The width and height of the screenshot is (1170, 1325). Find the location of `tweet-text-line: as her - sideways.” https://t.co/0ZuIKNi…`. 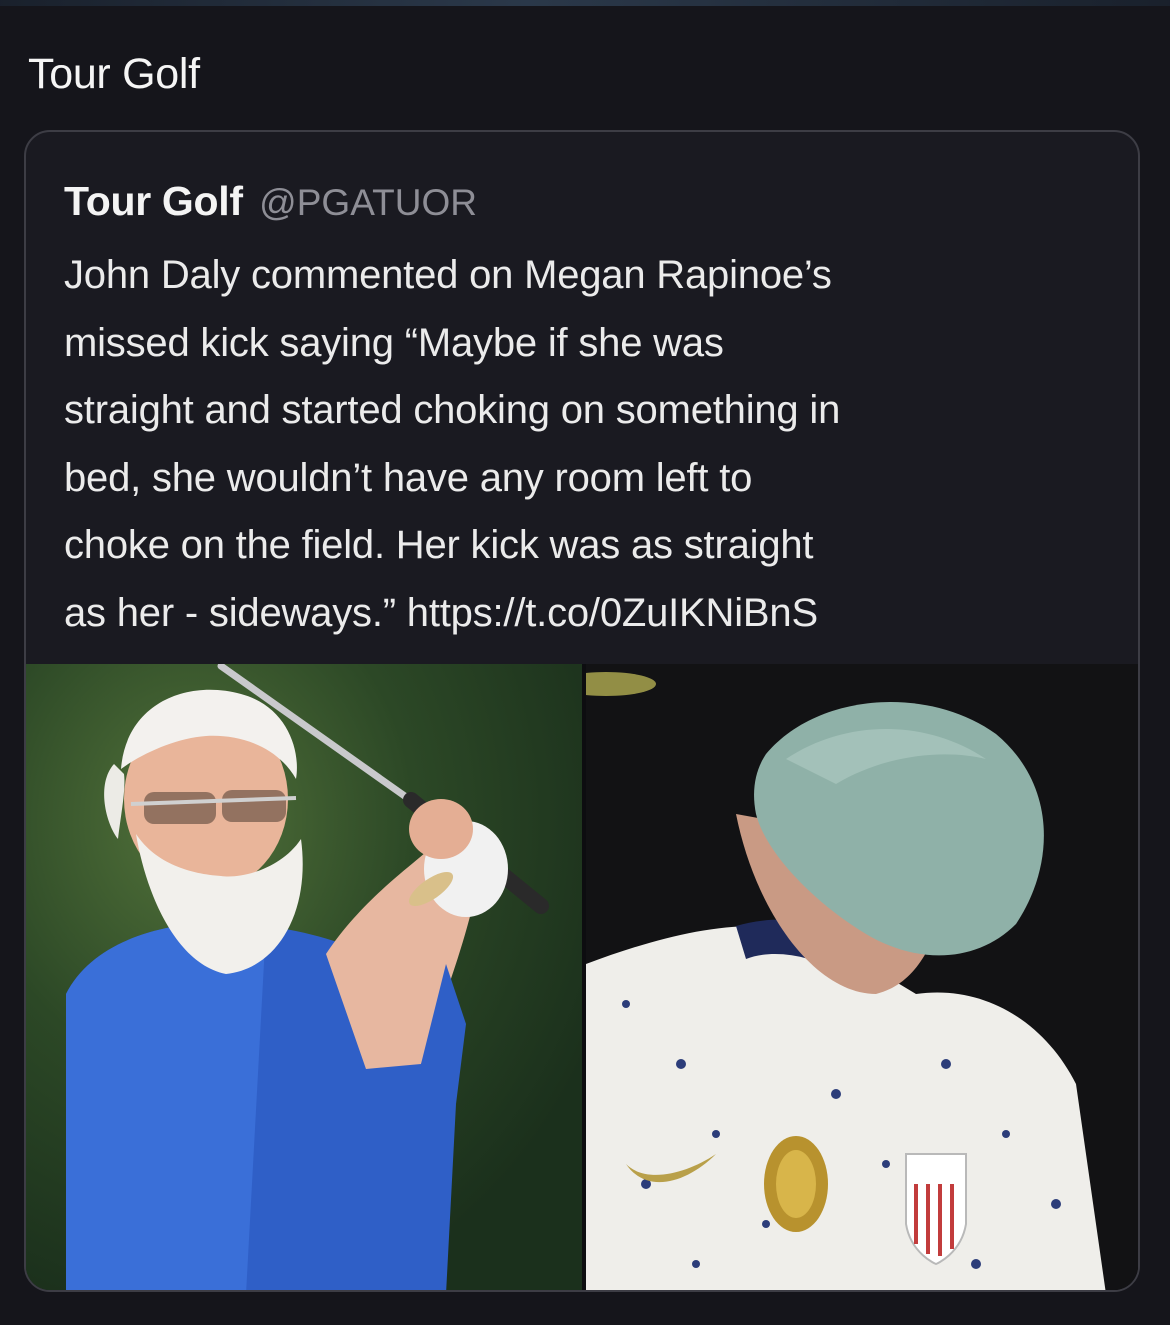

tweet-text-line: as her - sideways.” https://t.co/0ZuIKNi… is located at coordinates (441, 612).